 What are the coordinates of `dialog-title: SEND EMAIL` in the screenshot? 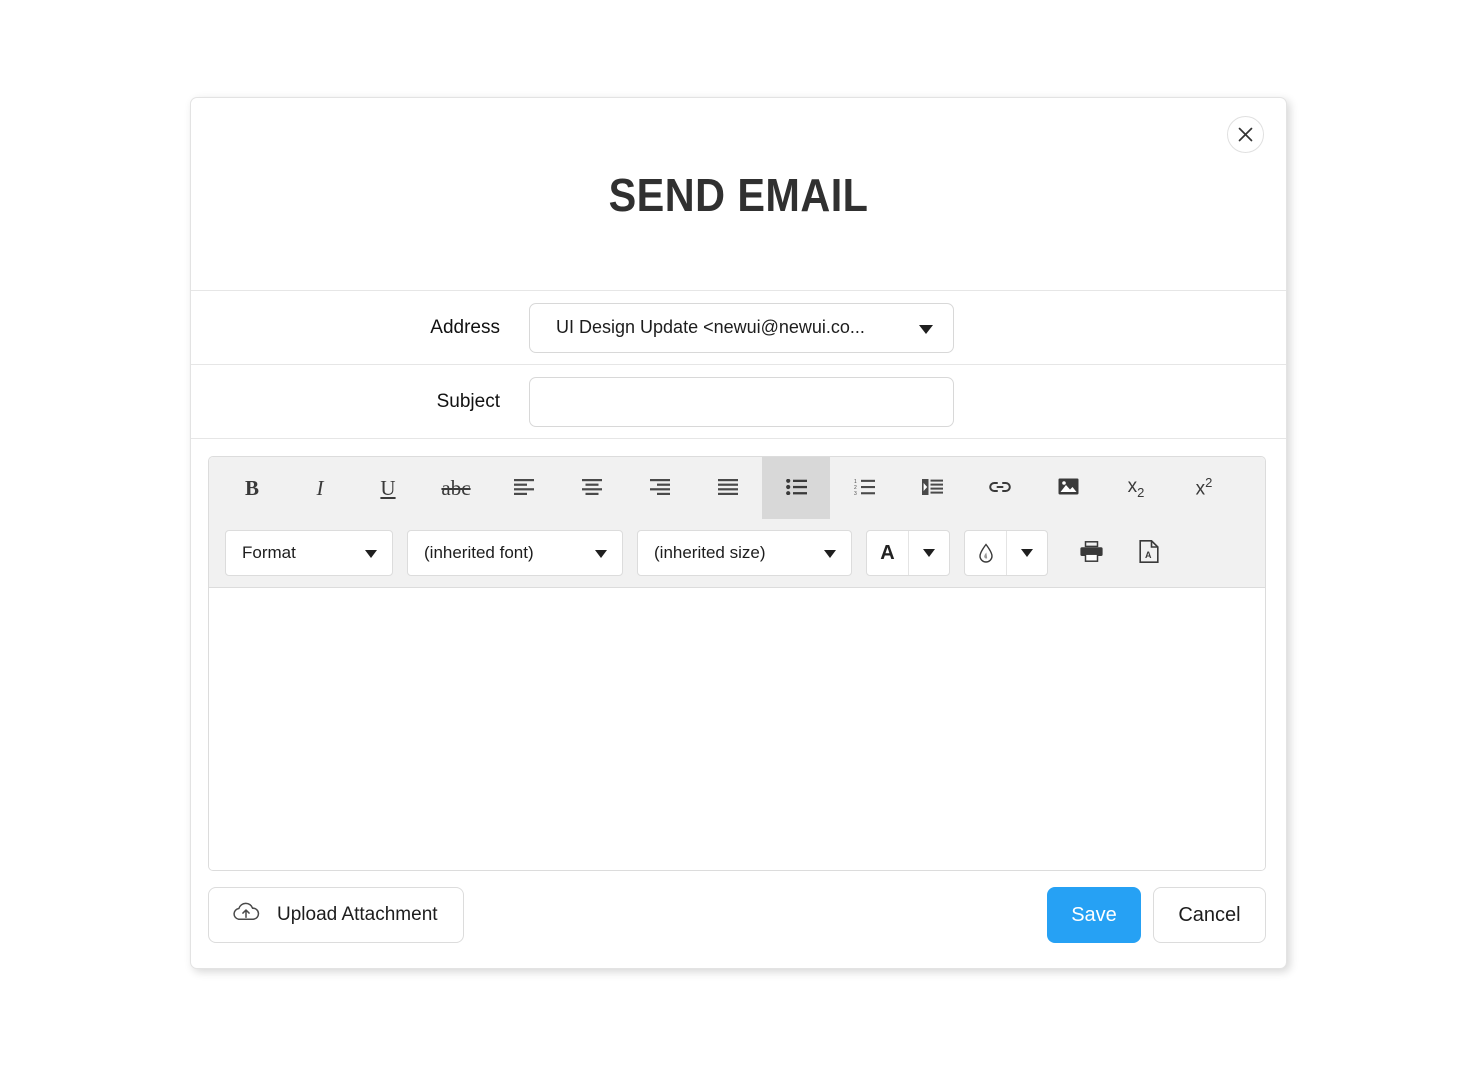 It's located at (738, 195).